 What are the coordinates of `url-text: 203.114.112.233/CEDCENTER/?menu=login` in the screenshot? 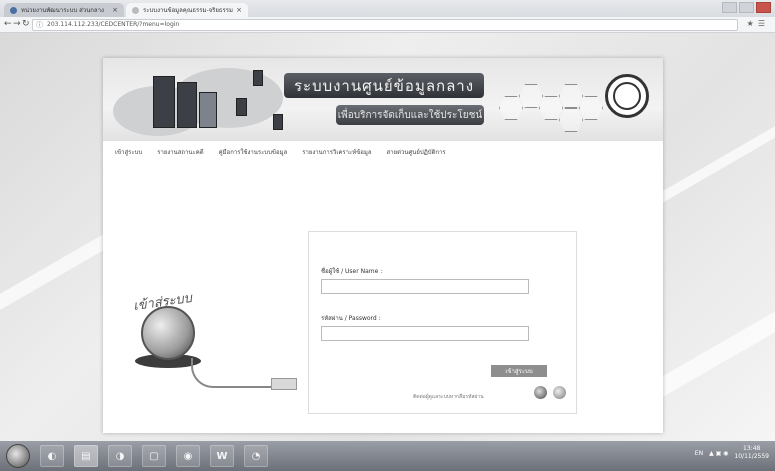 It's located at (113, 24).